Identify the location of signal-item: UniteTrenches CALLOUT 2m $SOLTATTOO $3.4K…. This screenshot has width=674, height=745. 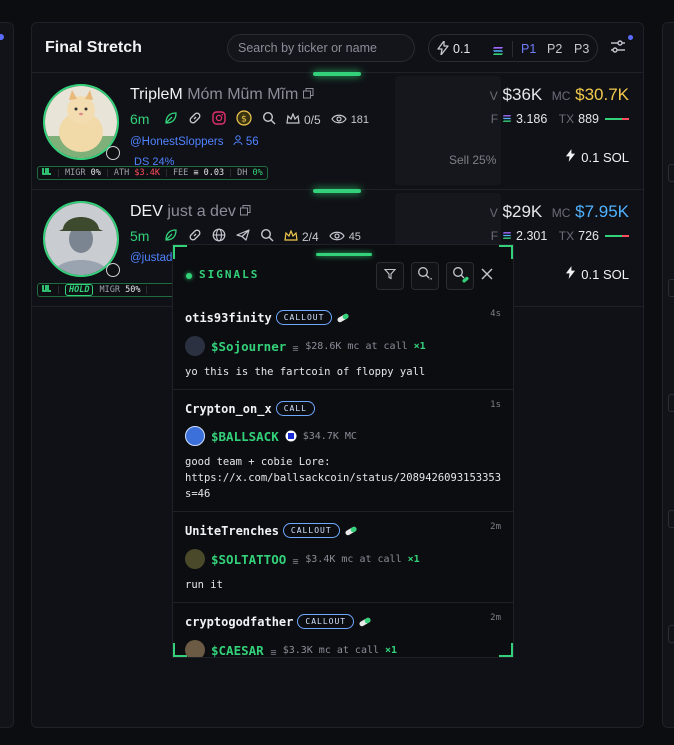
(343, 557).